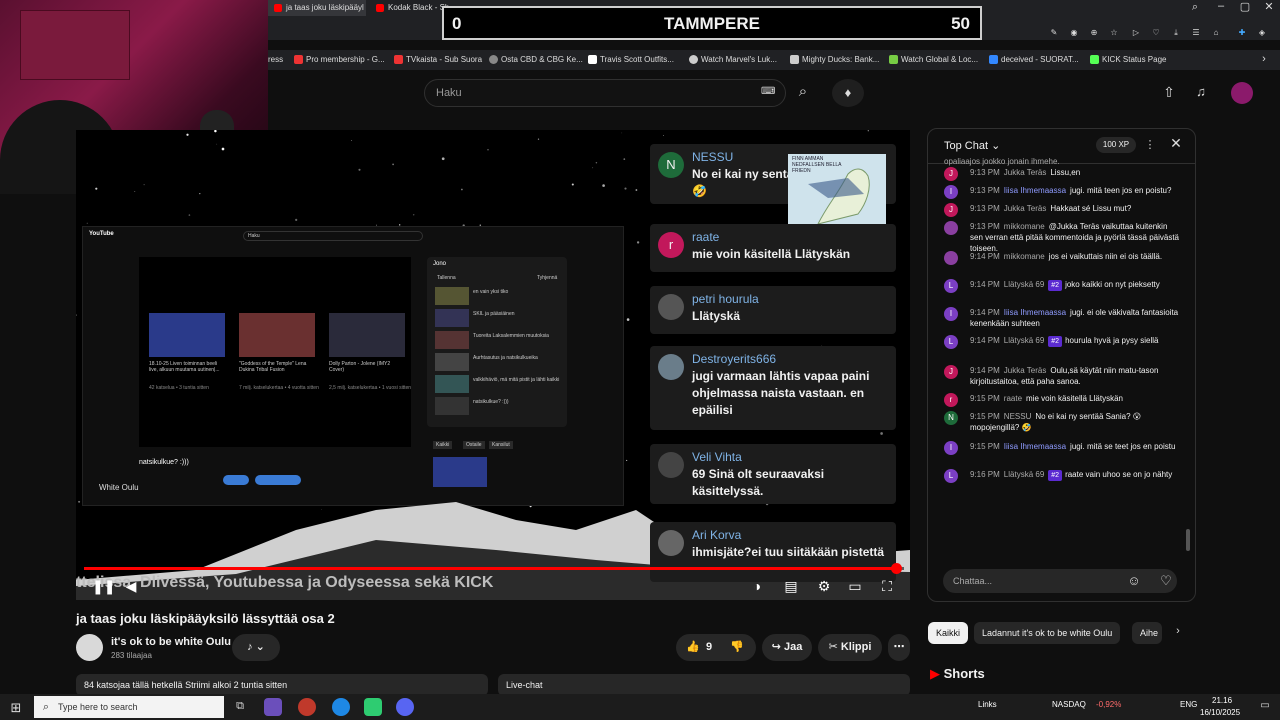  I want to click on channel-avatar, so click(89, 647).